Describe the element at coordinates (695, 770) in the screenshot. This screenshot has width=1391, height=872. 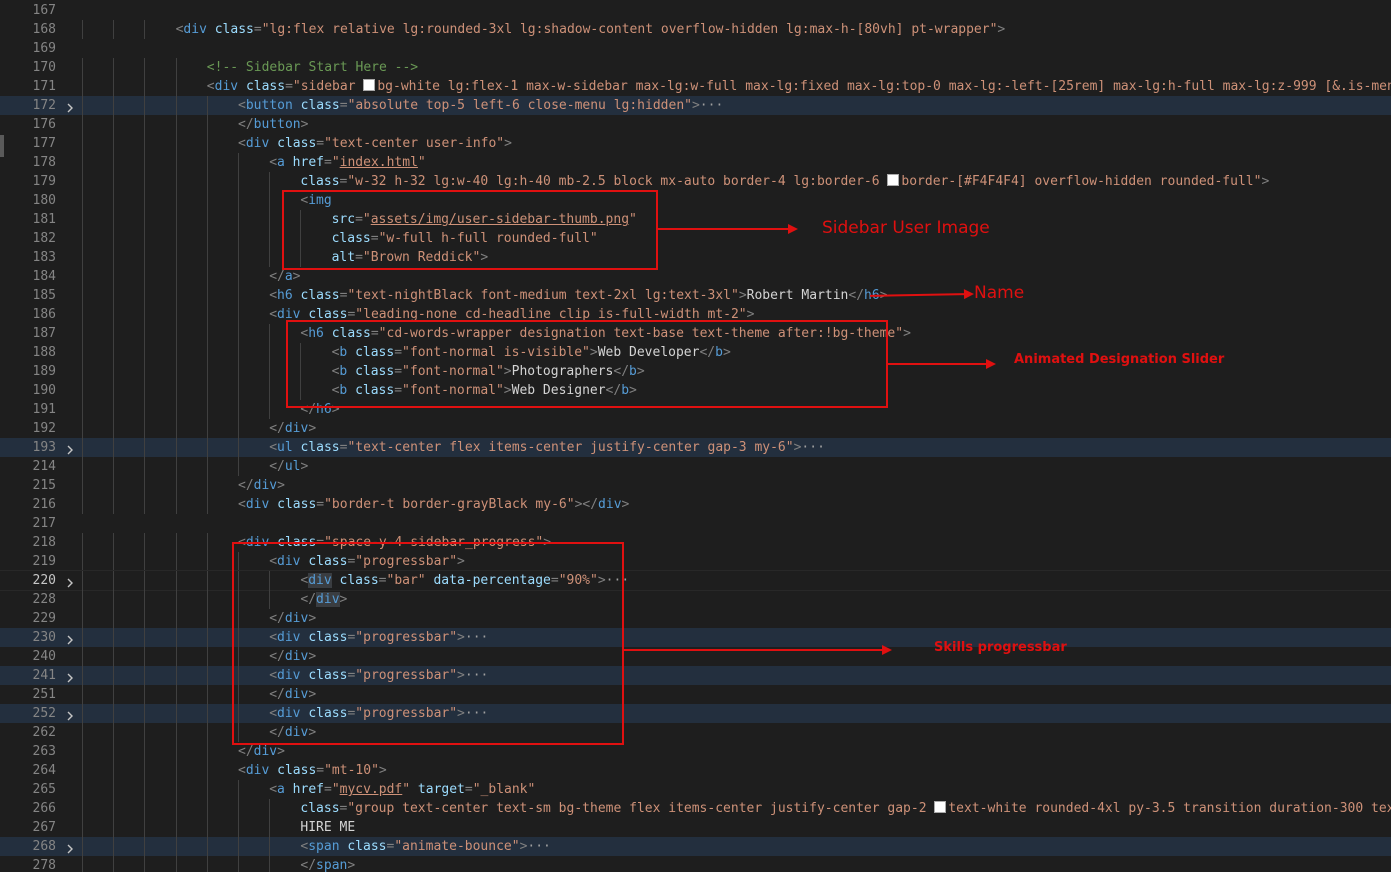
I see `code-line: 264 <div class="mt-10">` at that location.